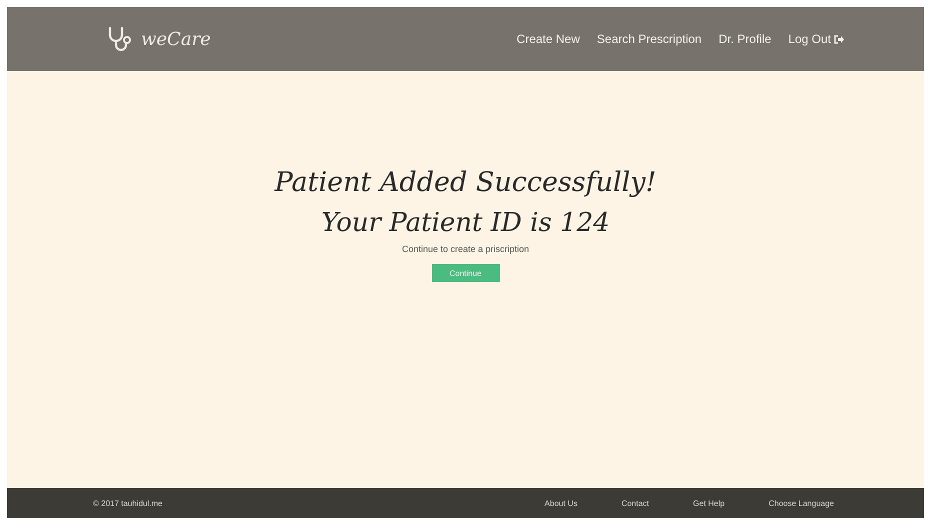  I want to click on continue-button: Continue, so click(466, 273).